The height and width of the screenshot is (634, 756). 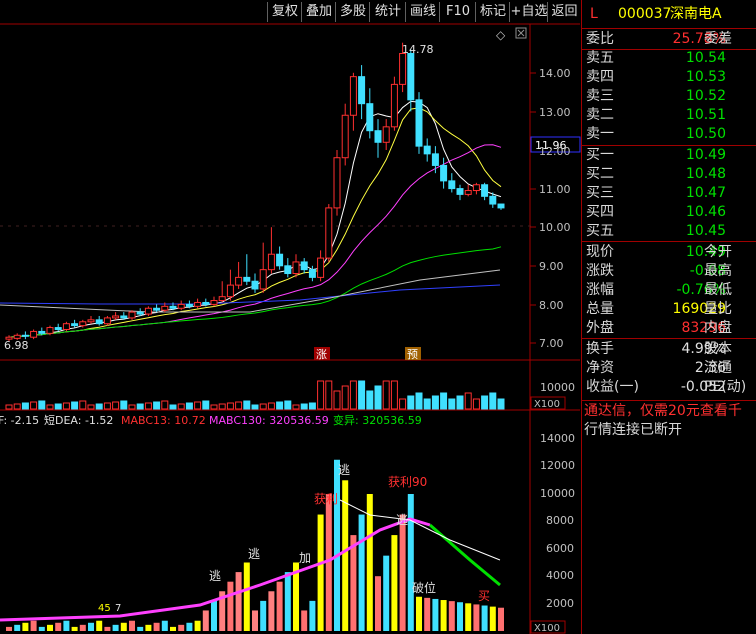 What do you see at coordinates (600, 271) in the screenshot?
I see `stat-1-label: 涨跌` at bounding box center [600, 271].